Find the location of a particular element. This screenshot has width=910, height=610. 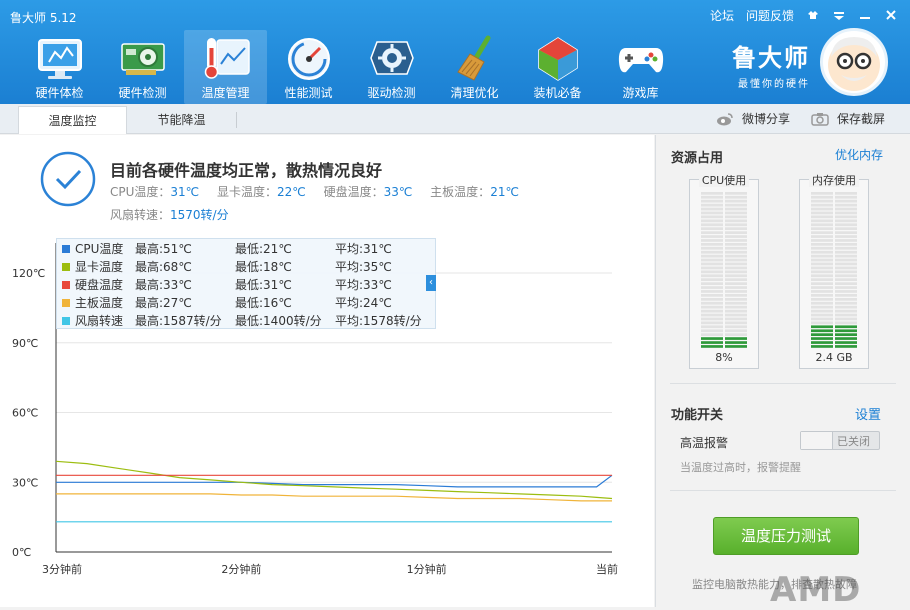

nav-item-cleanup: 清理优化 is located at coordinates (474, 67).